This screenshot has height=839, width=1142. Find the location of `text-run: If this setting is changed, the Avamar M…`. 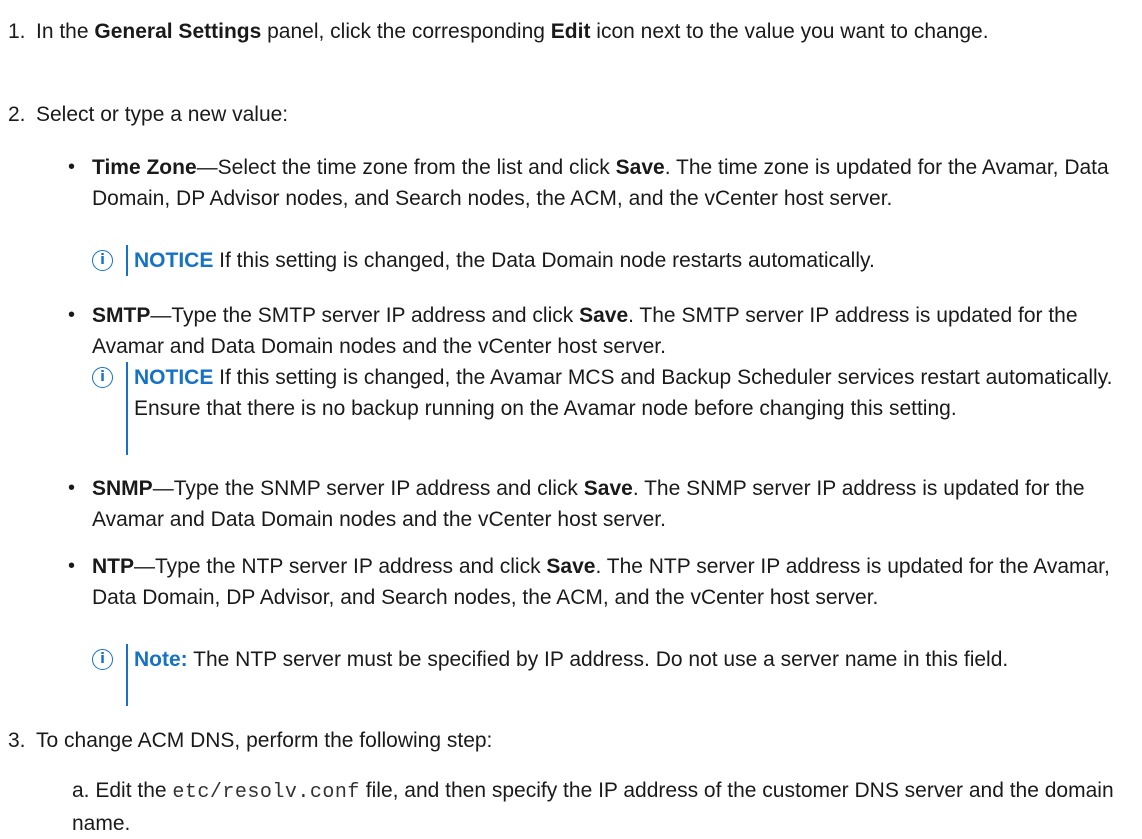

text-run: If this setting is changed, the Avamar M… is located at coordinates (623, 393).